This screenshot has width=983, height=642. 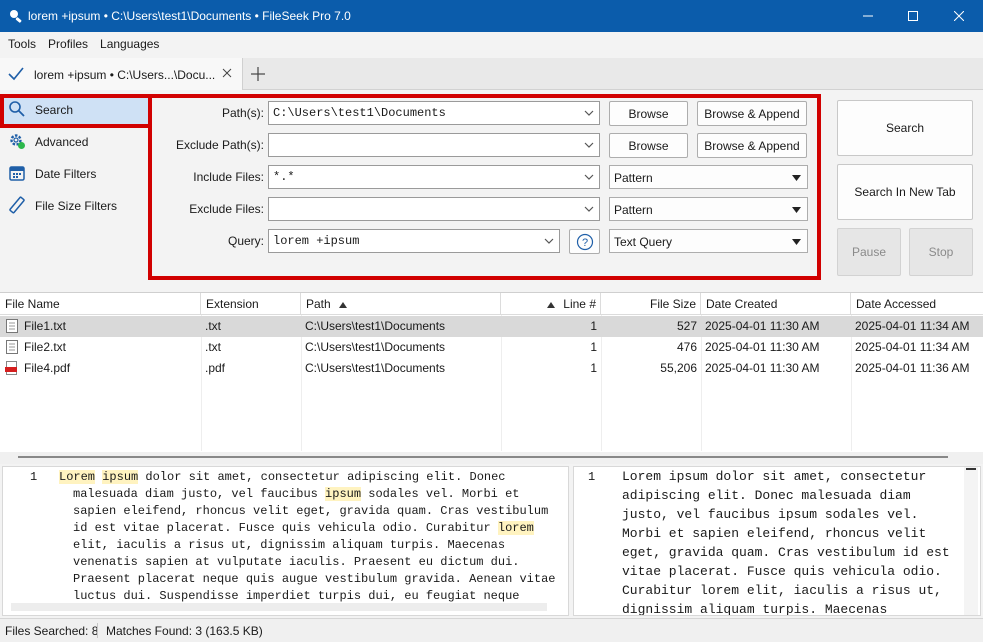 I want to click on query-mode-select: Text Query, so click(x=708, y=241).